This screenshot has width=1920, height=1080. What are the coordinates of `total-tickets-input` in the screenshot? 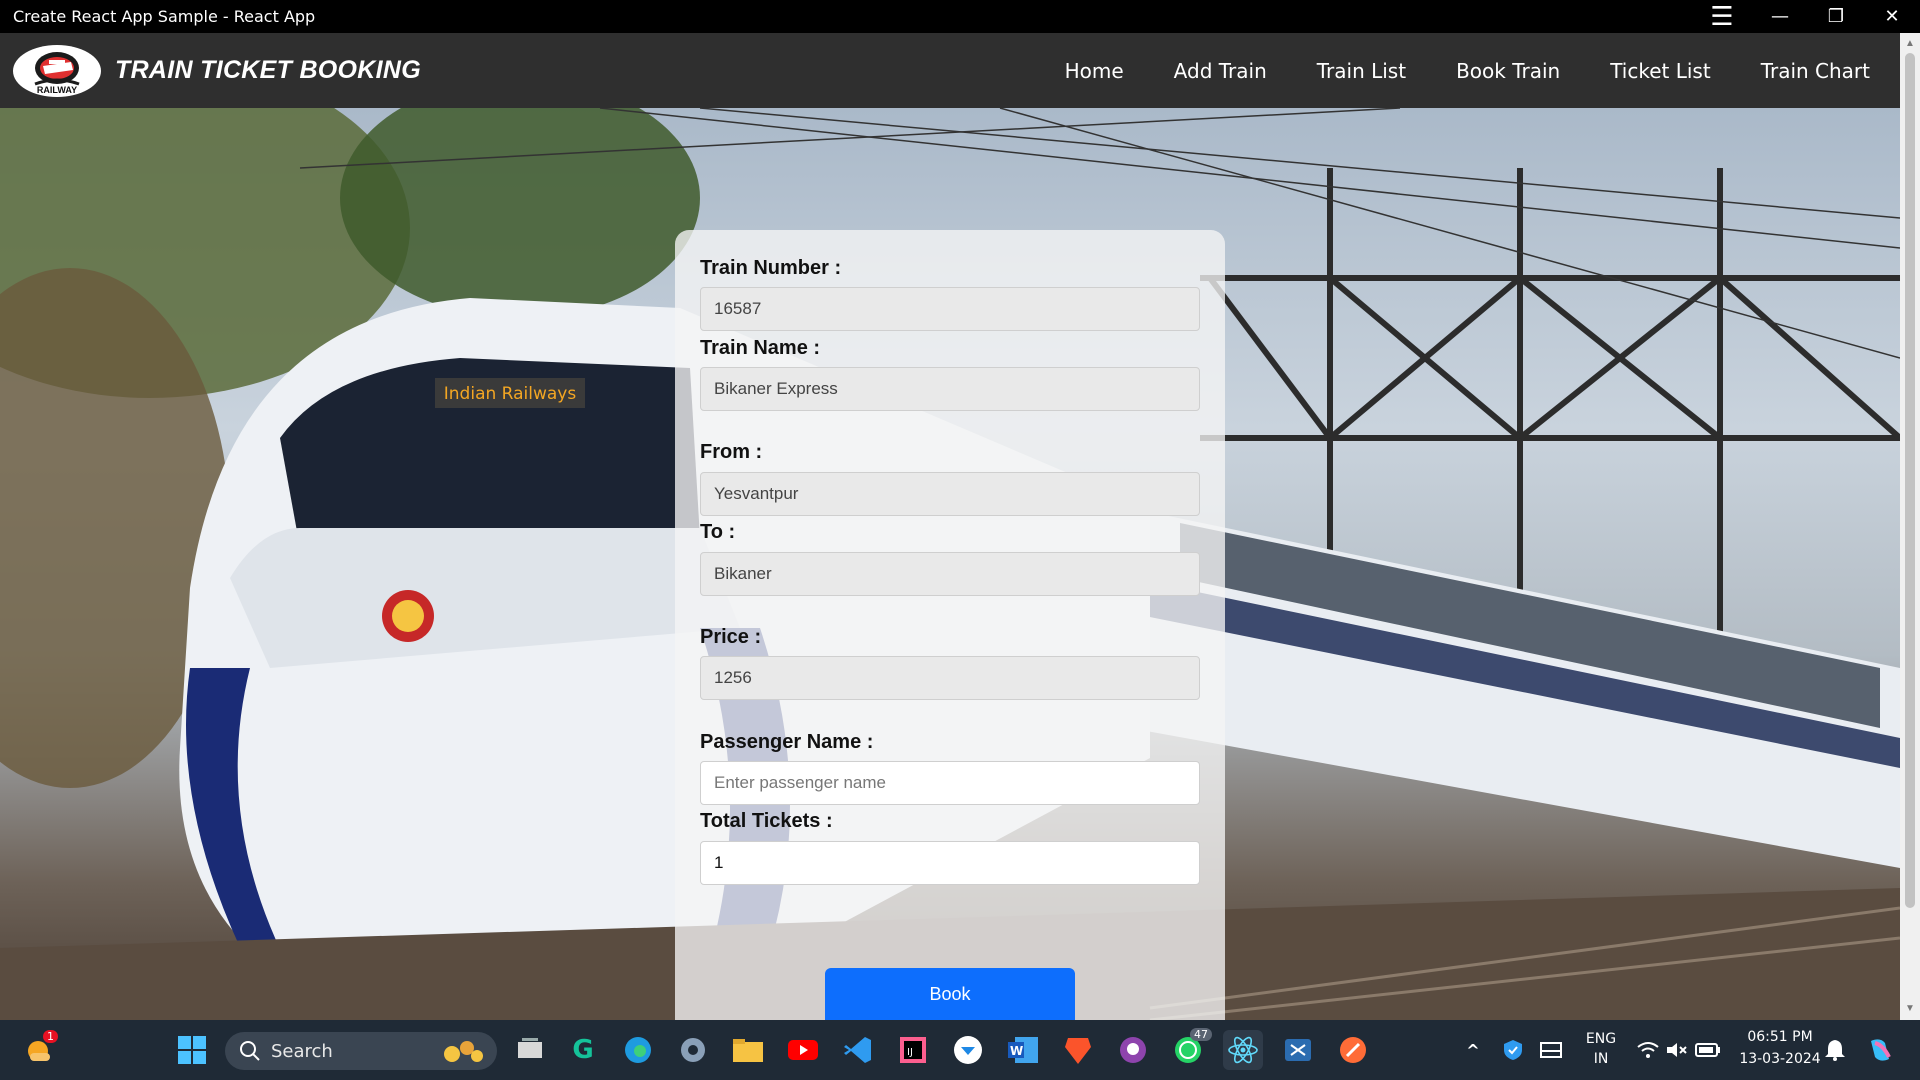 It's located at (950, 863).